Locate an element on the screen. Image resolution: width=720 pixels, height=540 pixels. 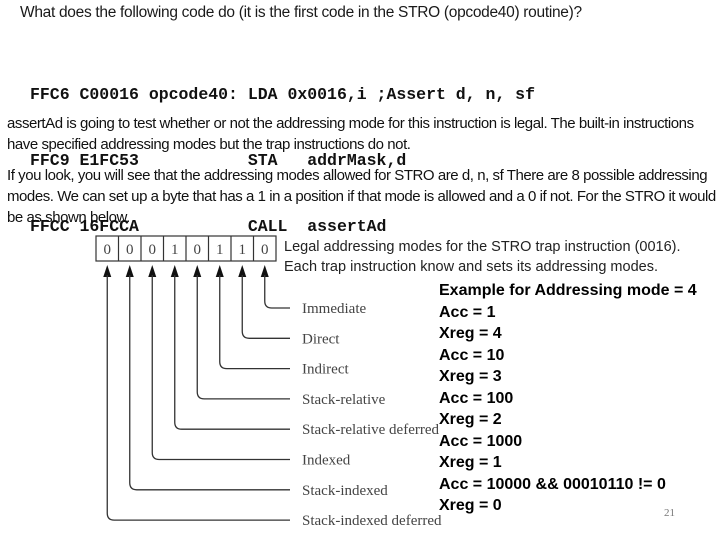
mode-label: Stack-relative is located at coordinates (344, 400).